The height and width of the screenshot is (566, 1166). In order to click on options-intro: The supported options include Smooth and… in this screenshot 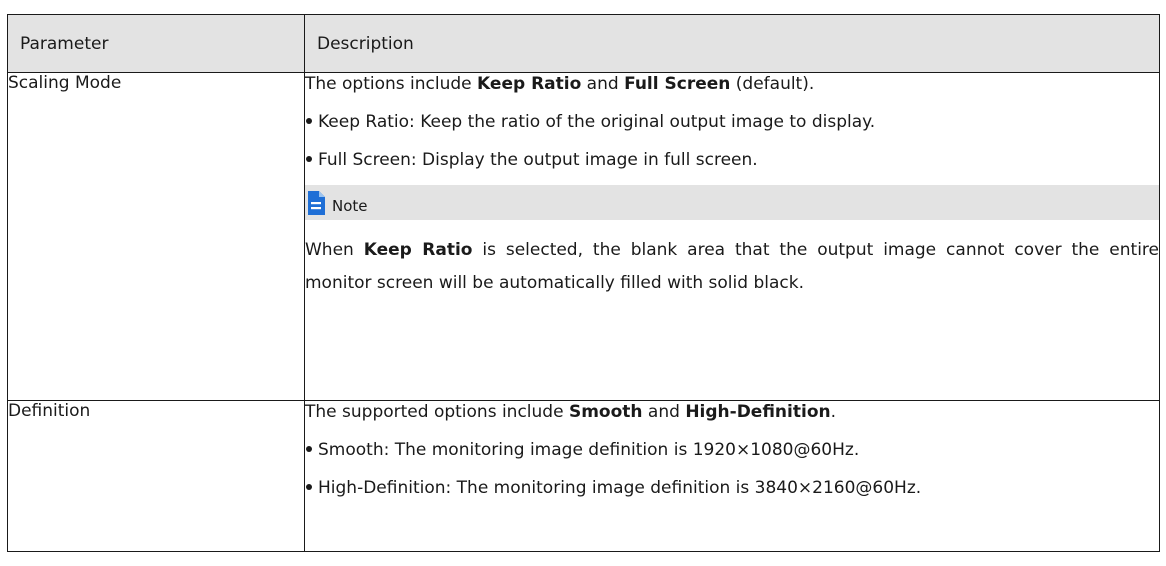, I will do `click(732, 412)`.